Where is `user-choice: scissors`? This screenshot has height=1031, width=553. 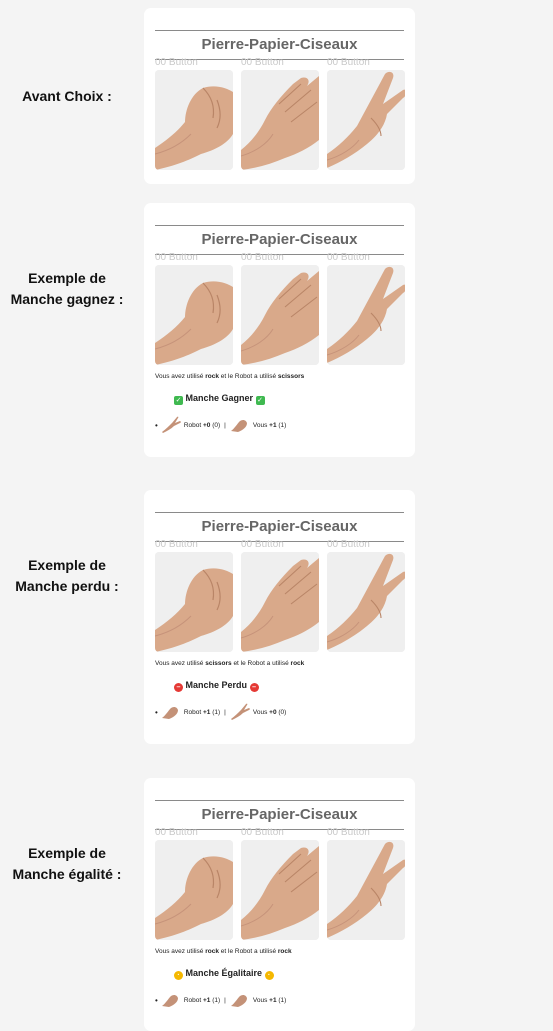
user-choice: scissors is located at coordinates (218, 663).